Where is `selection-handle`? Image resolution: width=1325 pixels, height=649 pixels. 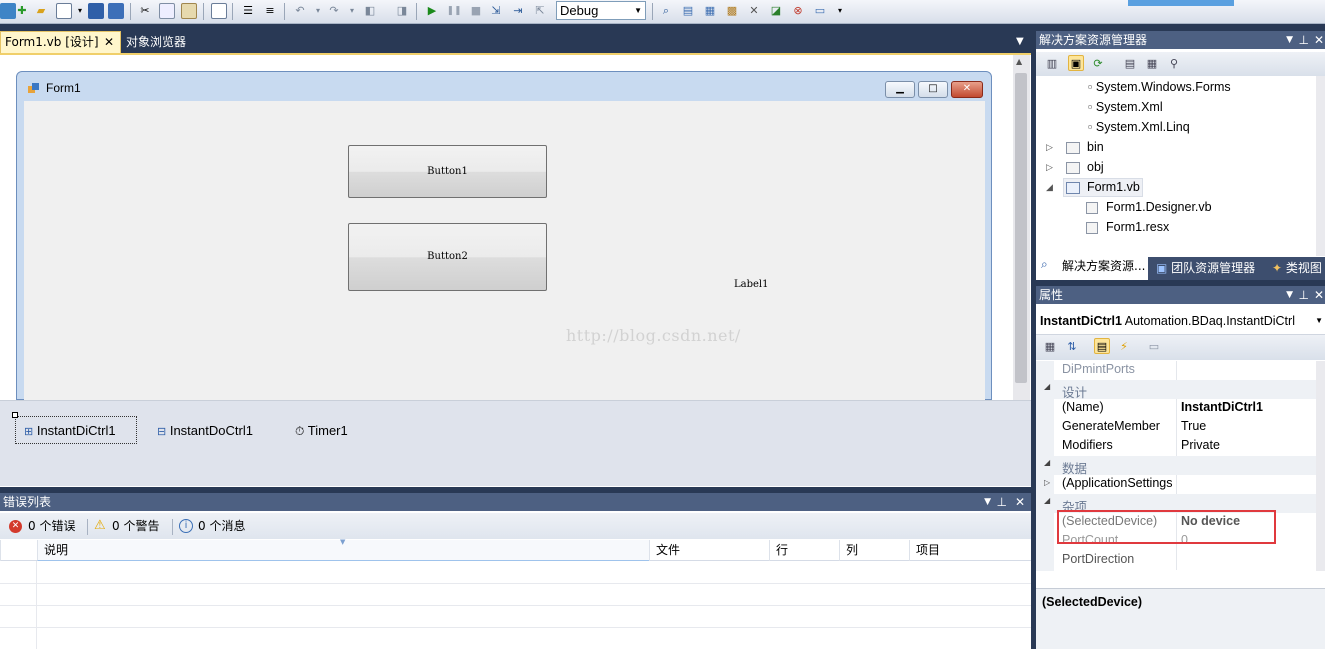 selection-handle is located at coordinates (15, 415).